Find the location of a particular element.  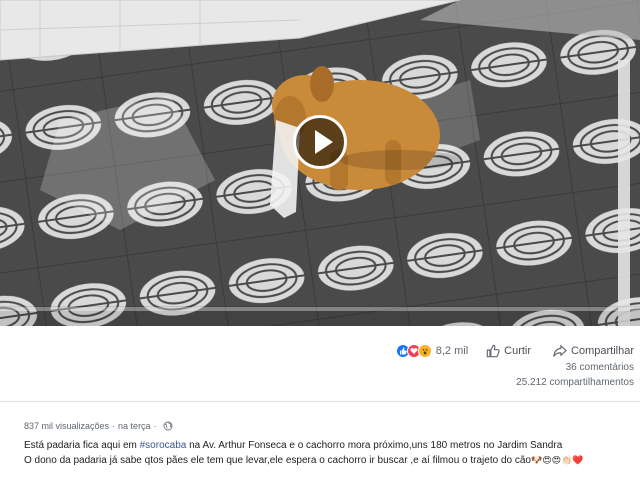

post-time: na terça is located at coordinates (134, 426).